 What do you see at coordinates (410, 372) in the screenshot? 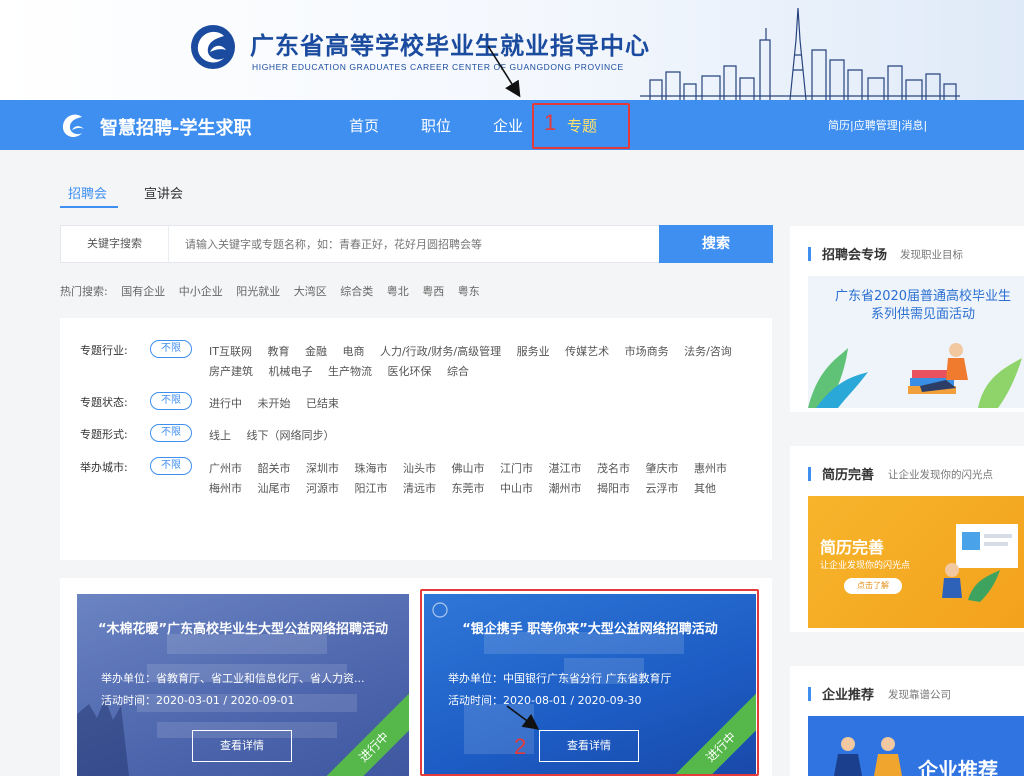
I see `filter-option: 医化环保` at bounding box center [410, 372].